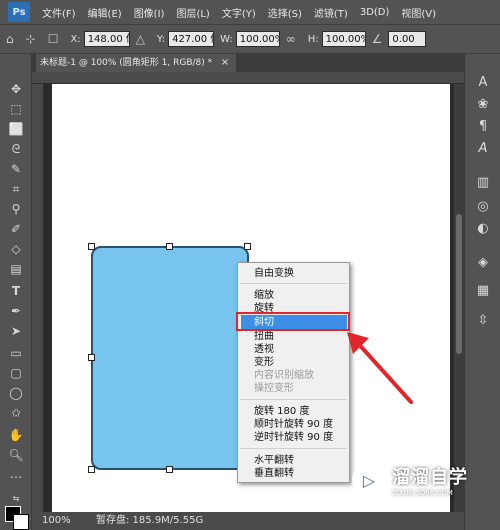 This screenshot has width=500, height=530. What do you see at coordinates (16, 353) in the screenshot?
I see `rectangle-icon: ▭` at bounding box center [16, 353].